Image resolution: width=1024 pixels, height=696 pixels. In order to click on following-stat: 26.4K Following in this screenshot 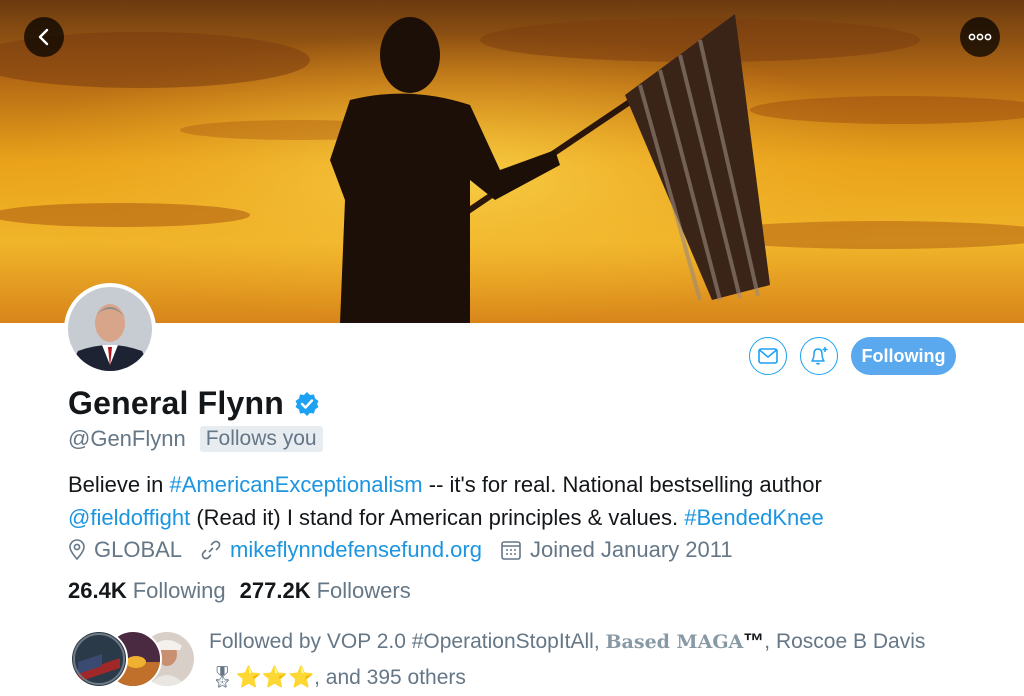, I will do `click(147, 591)`.